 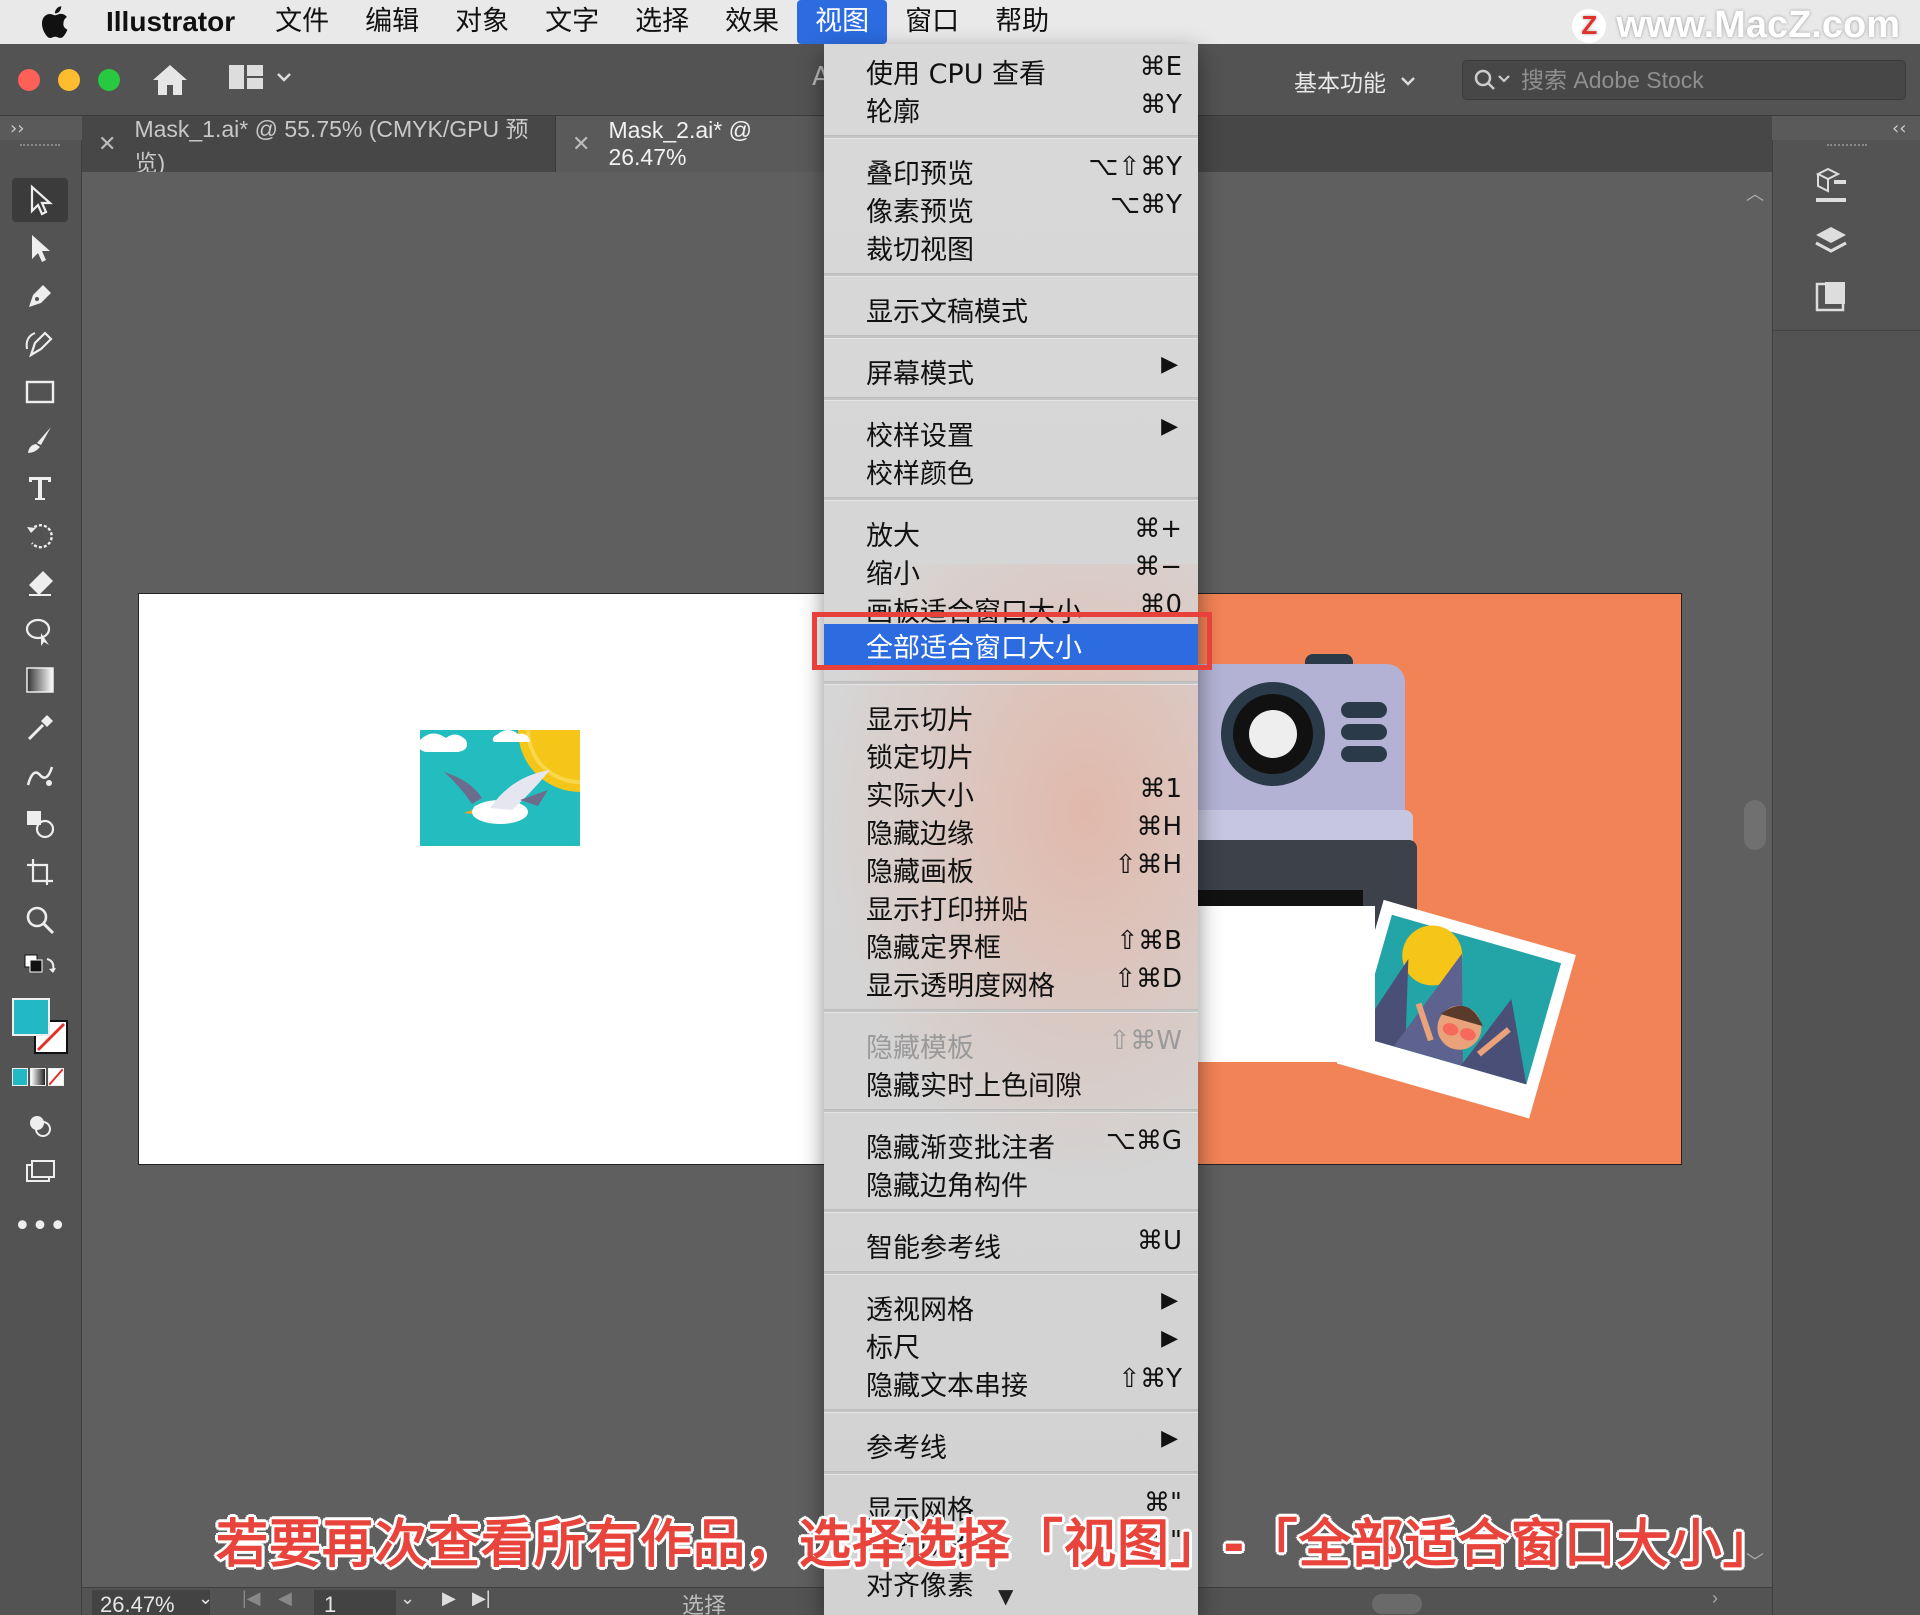 I want to click on scrollbar-thumb, so click(x=1755, y=825).